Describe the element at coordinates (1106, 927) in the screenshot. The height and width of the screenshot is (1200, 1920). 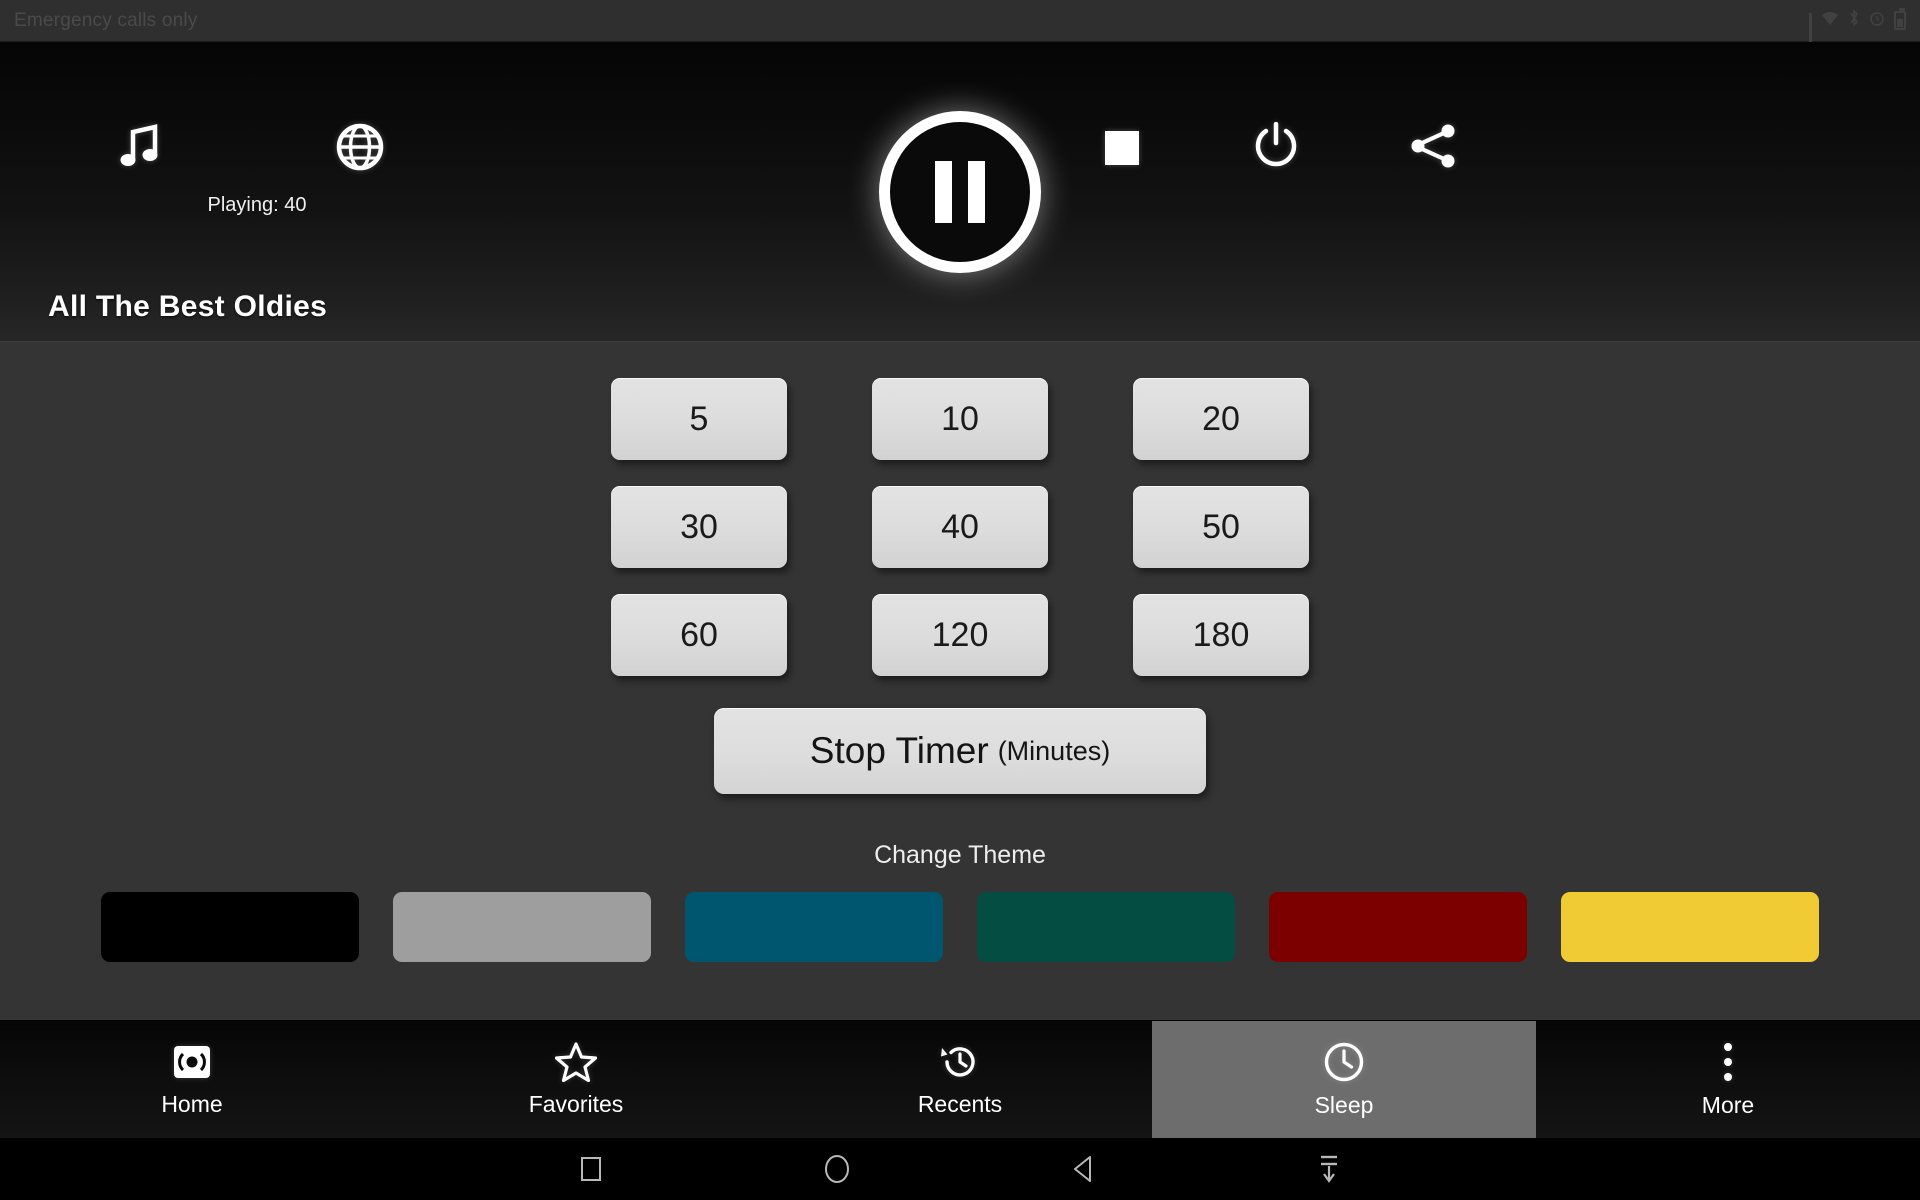
I see `theme-swatch-dark-green` at that location.